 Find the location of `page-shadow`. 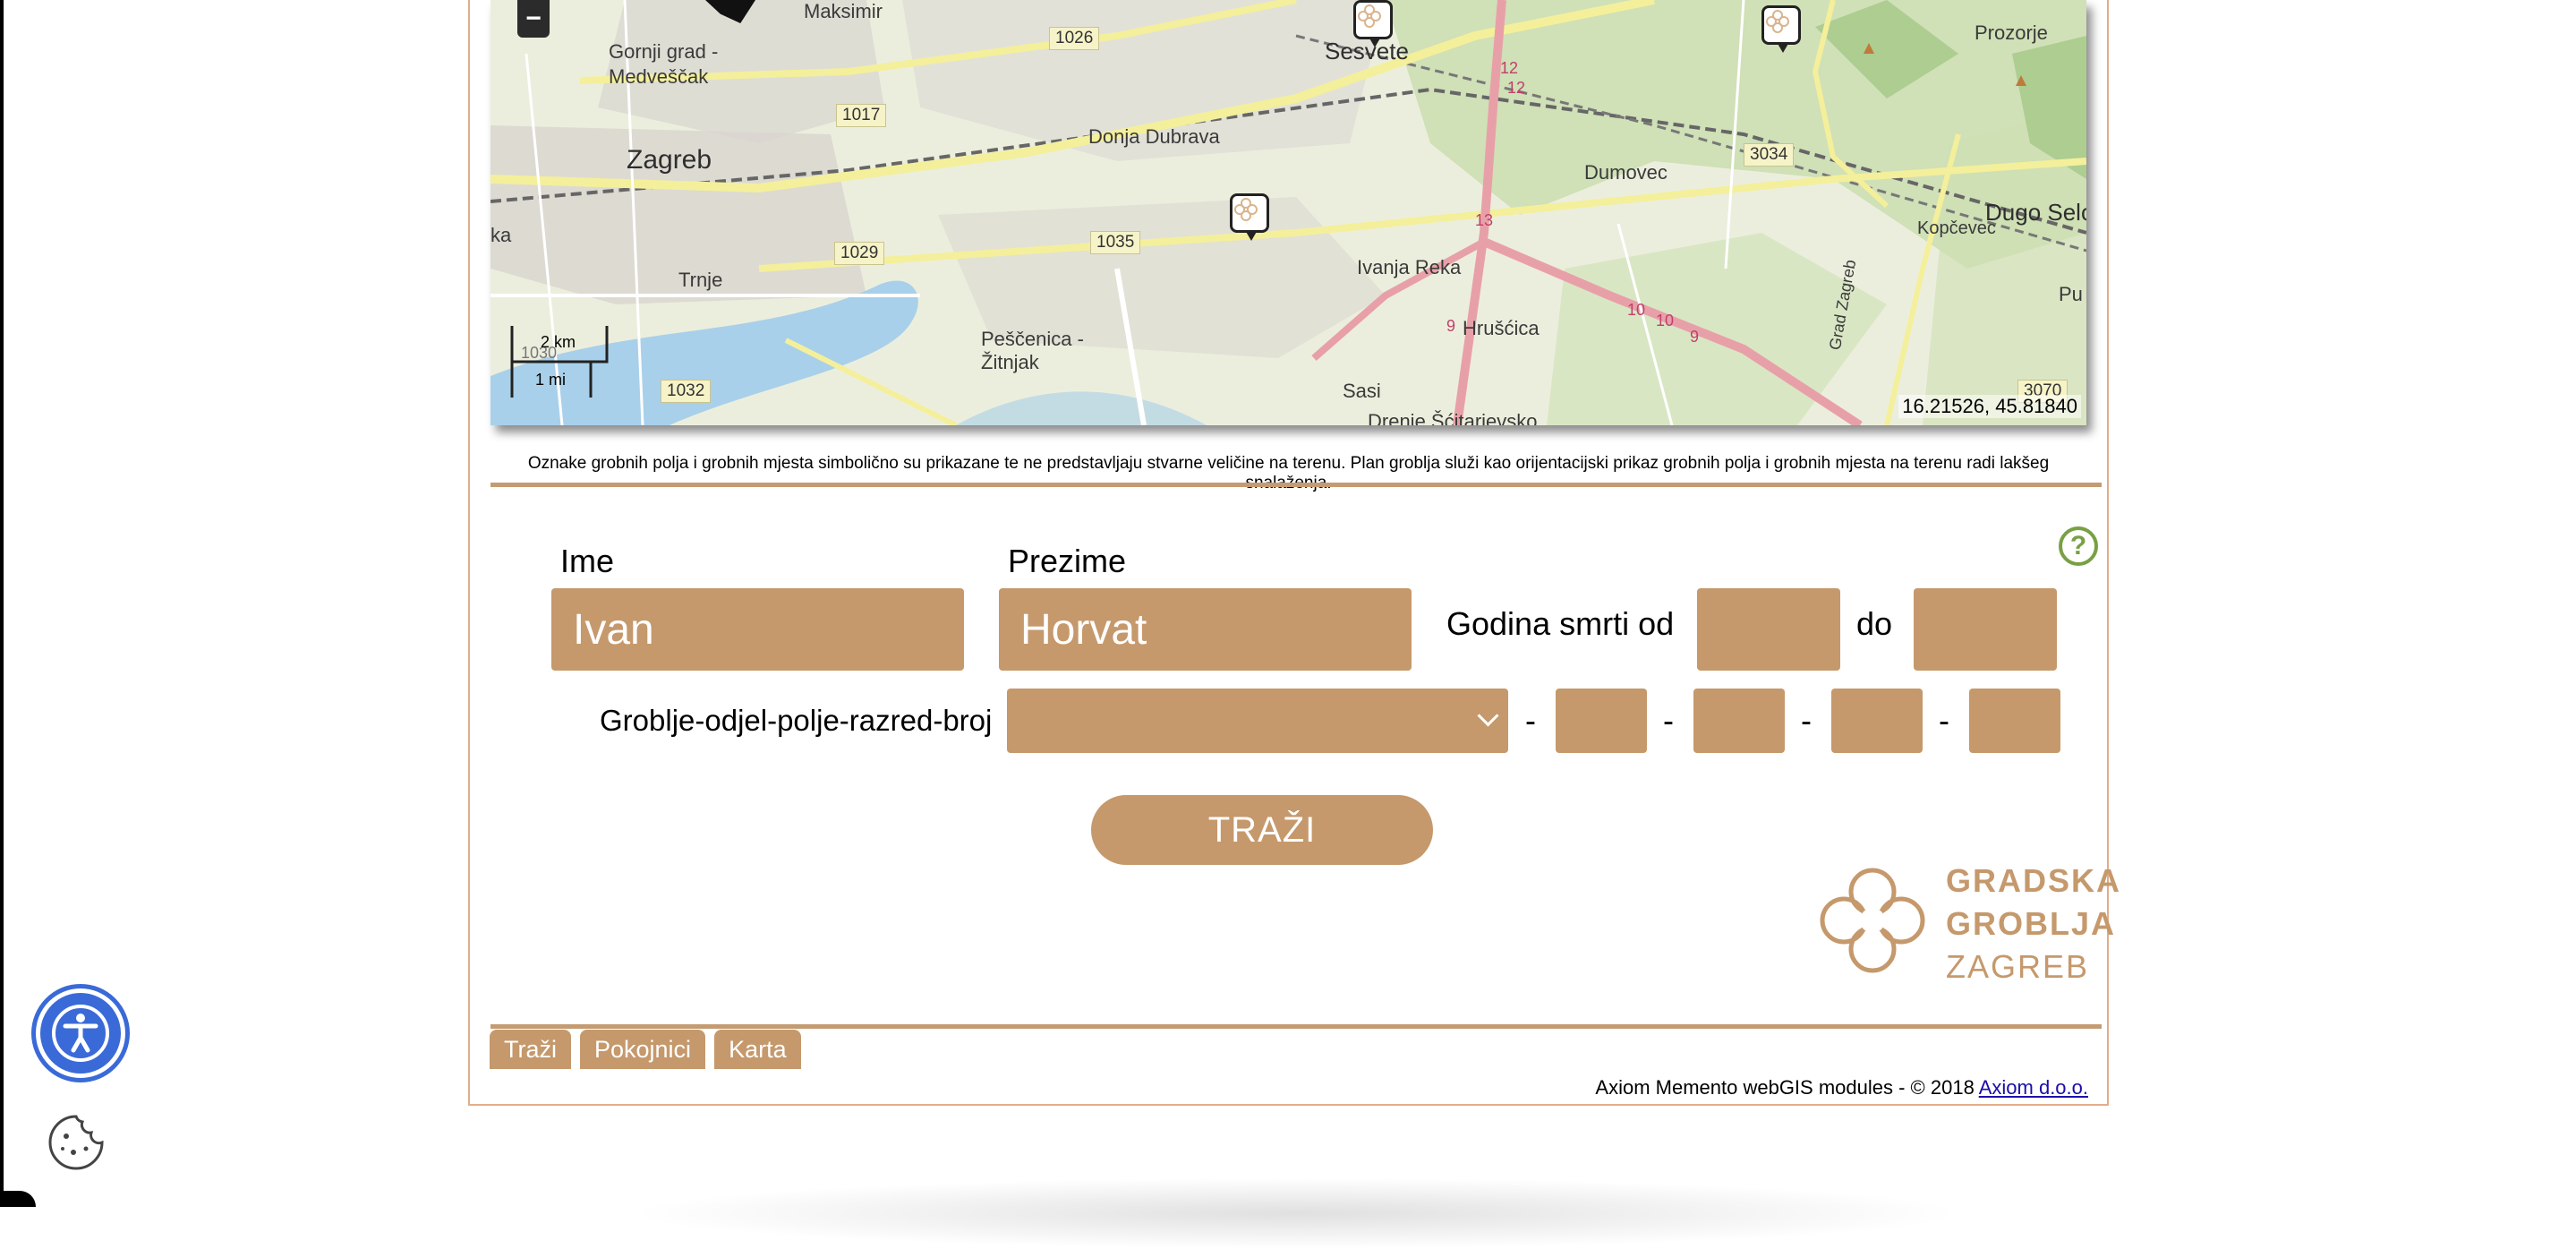

page-shadow is located at coordinates (1298, 1213).